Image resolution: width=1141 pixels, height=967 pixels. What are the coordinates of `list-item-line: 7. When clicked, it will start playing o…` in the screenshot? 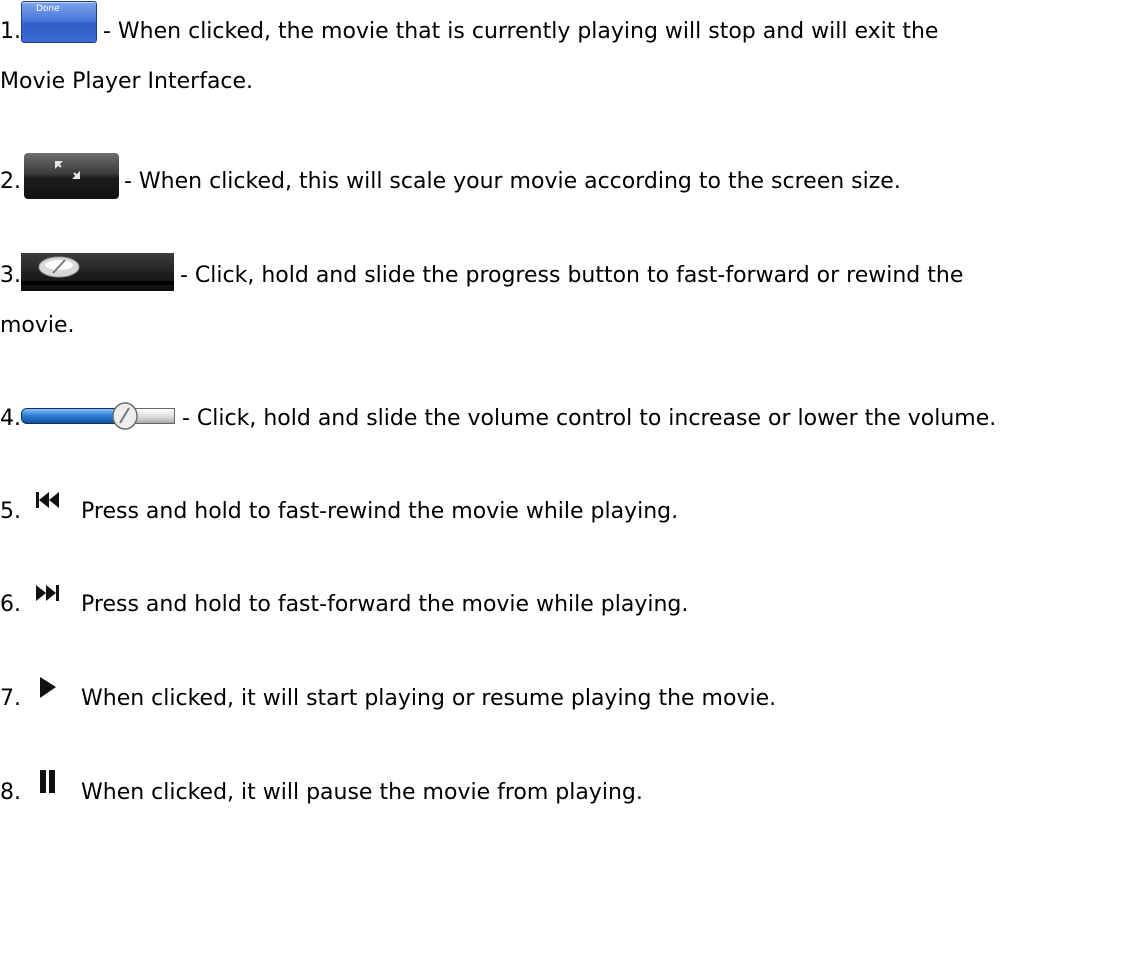 It's located at (388, 695).